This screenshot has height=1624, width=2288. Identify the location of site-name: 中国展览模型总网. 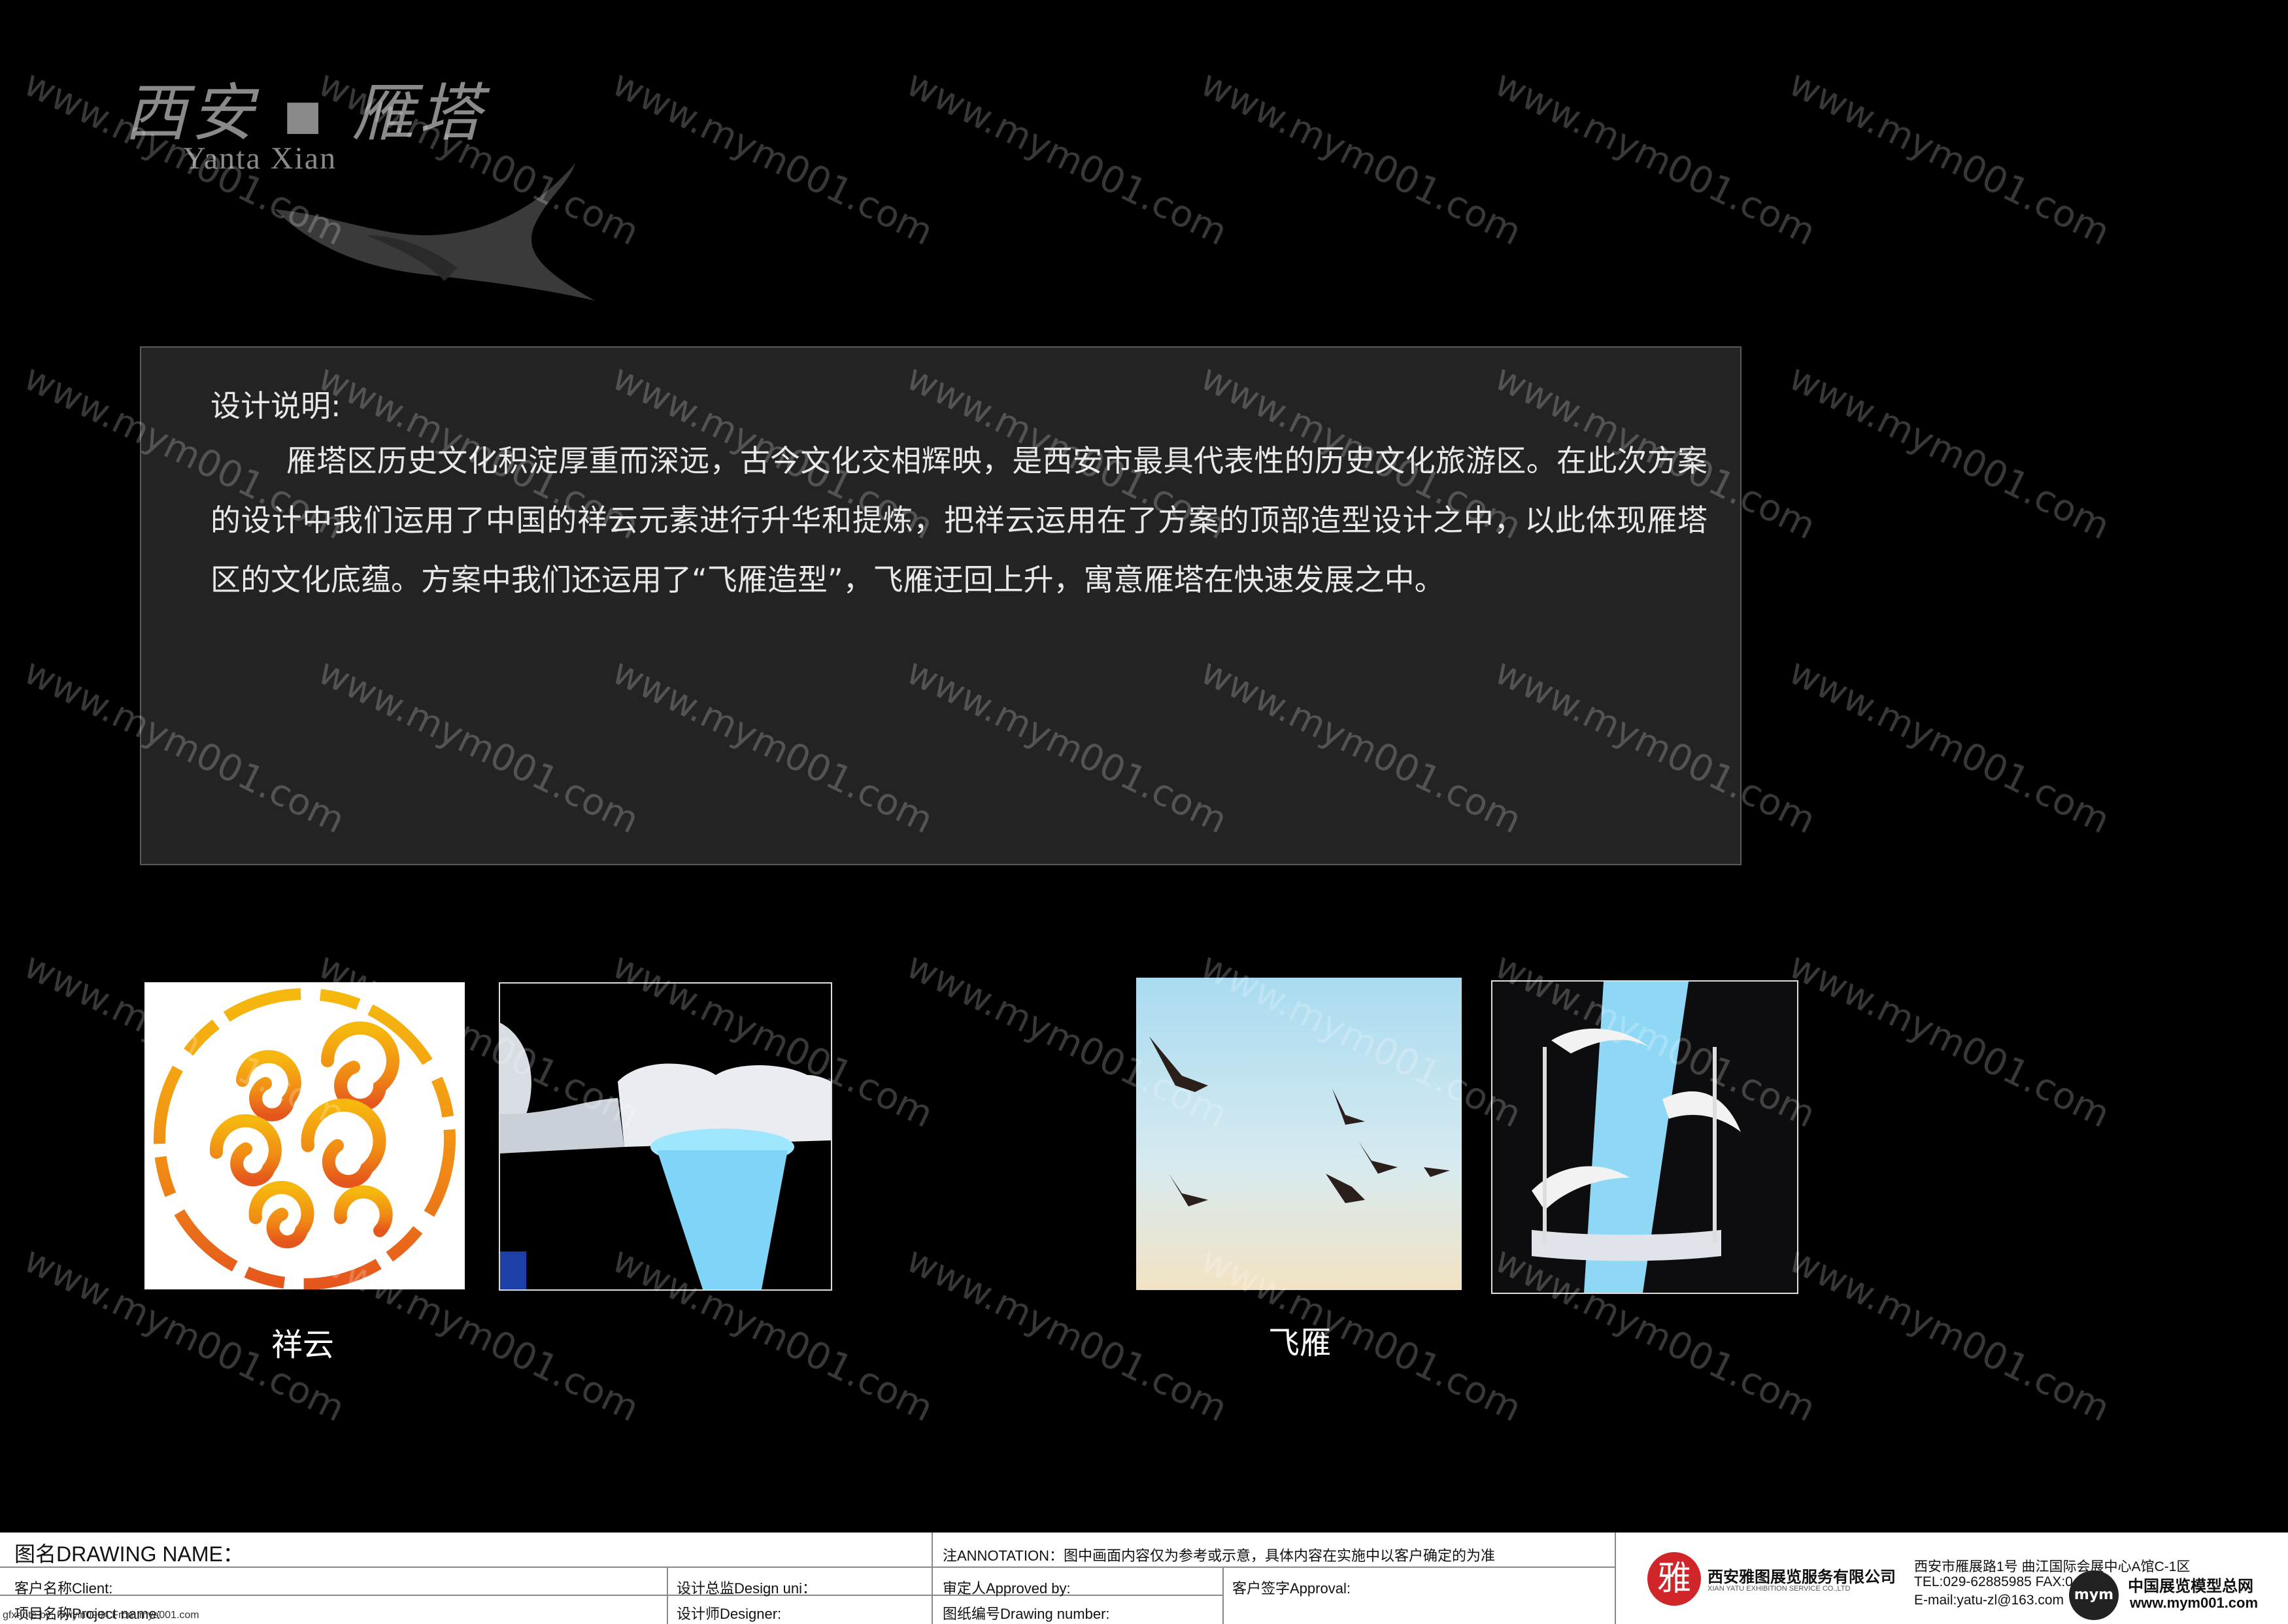
(2190, 1586).